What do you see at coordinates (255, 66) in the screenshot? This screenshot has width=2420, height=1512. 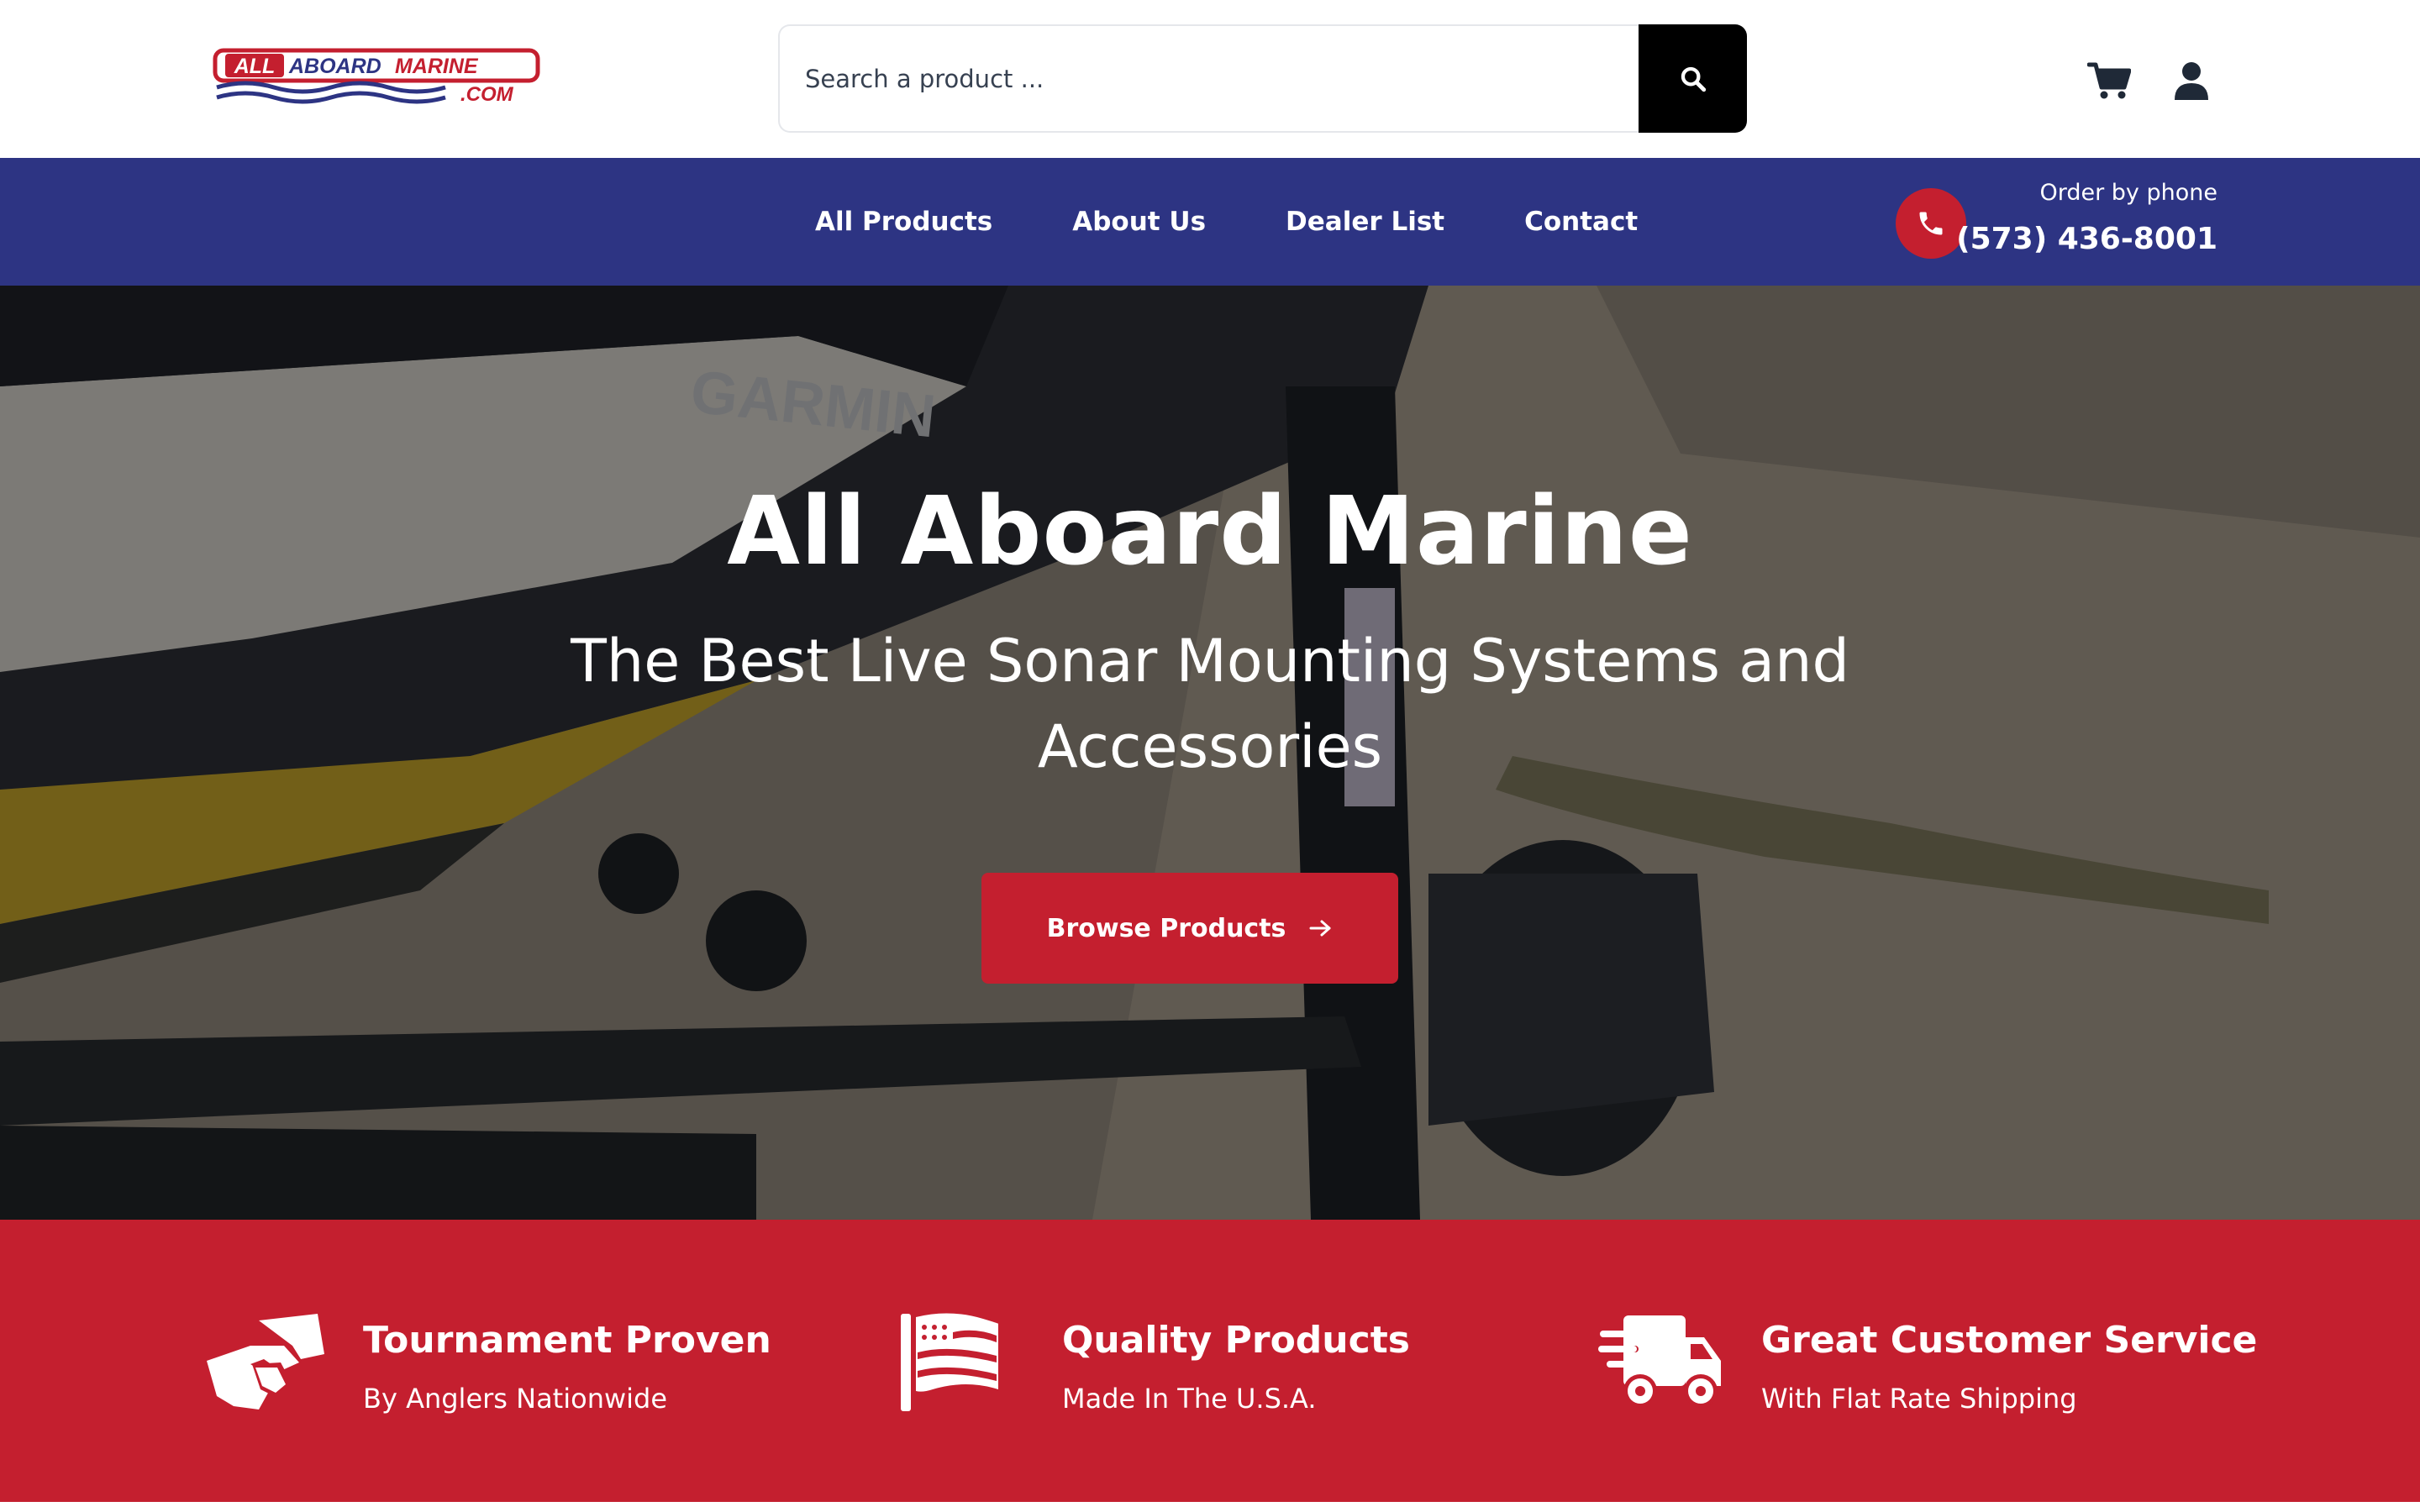 I see `logo-text-all: ALL` at bounding box center [255, 66].